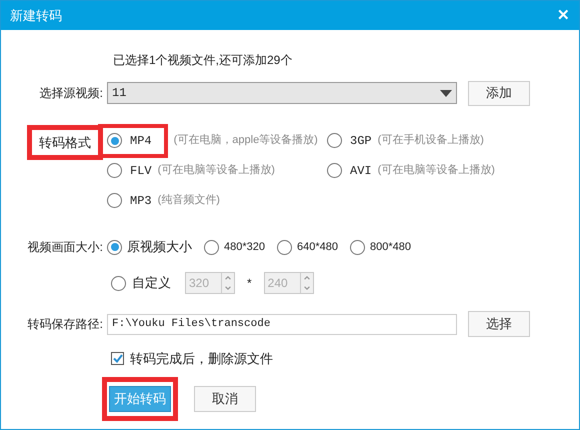 This screenshot has width=580, height=430. Describe the element at coordinates (151, 283) in the screenshot. I see `size-label: 自定义` at that location.